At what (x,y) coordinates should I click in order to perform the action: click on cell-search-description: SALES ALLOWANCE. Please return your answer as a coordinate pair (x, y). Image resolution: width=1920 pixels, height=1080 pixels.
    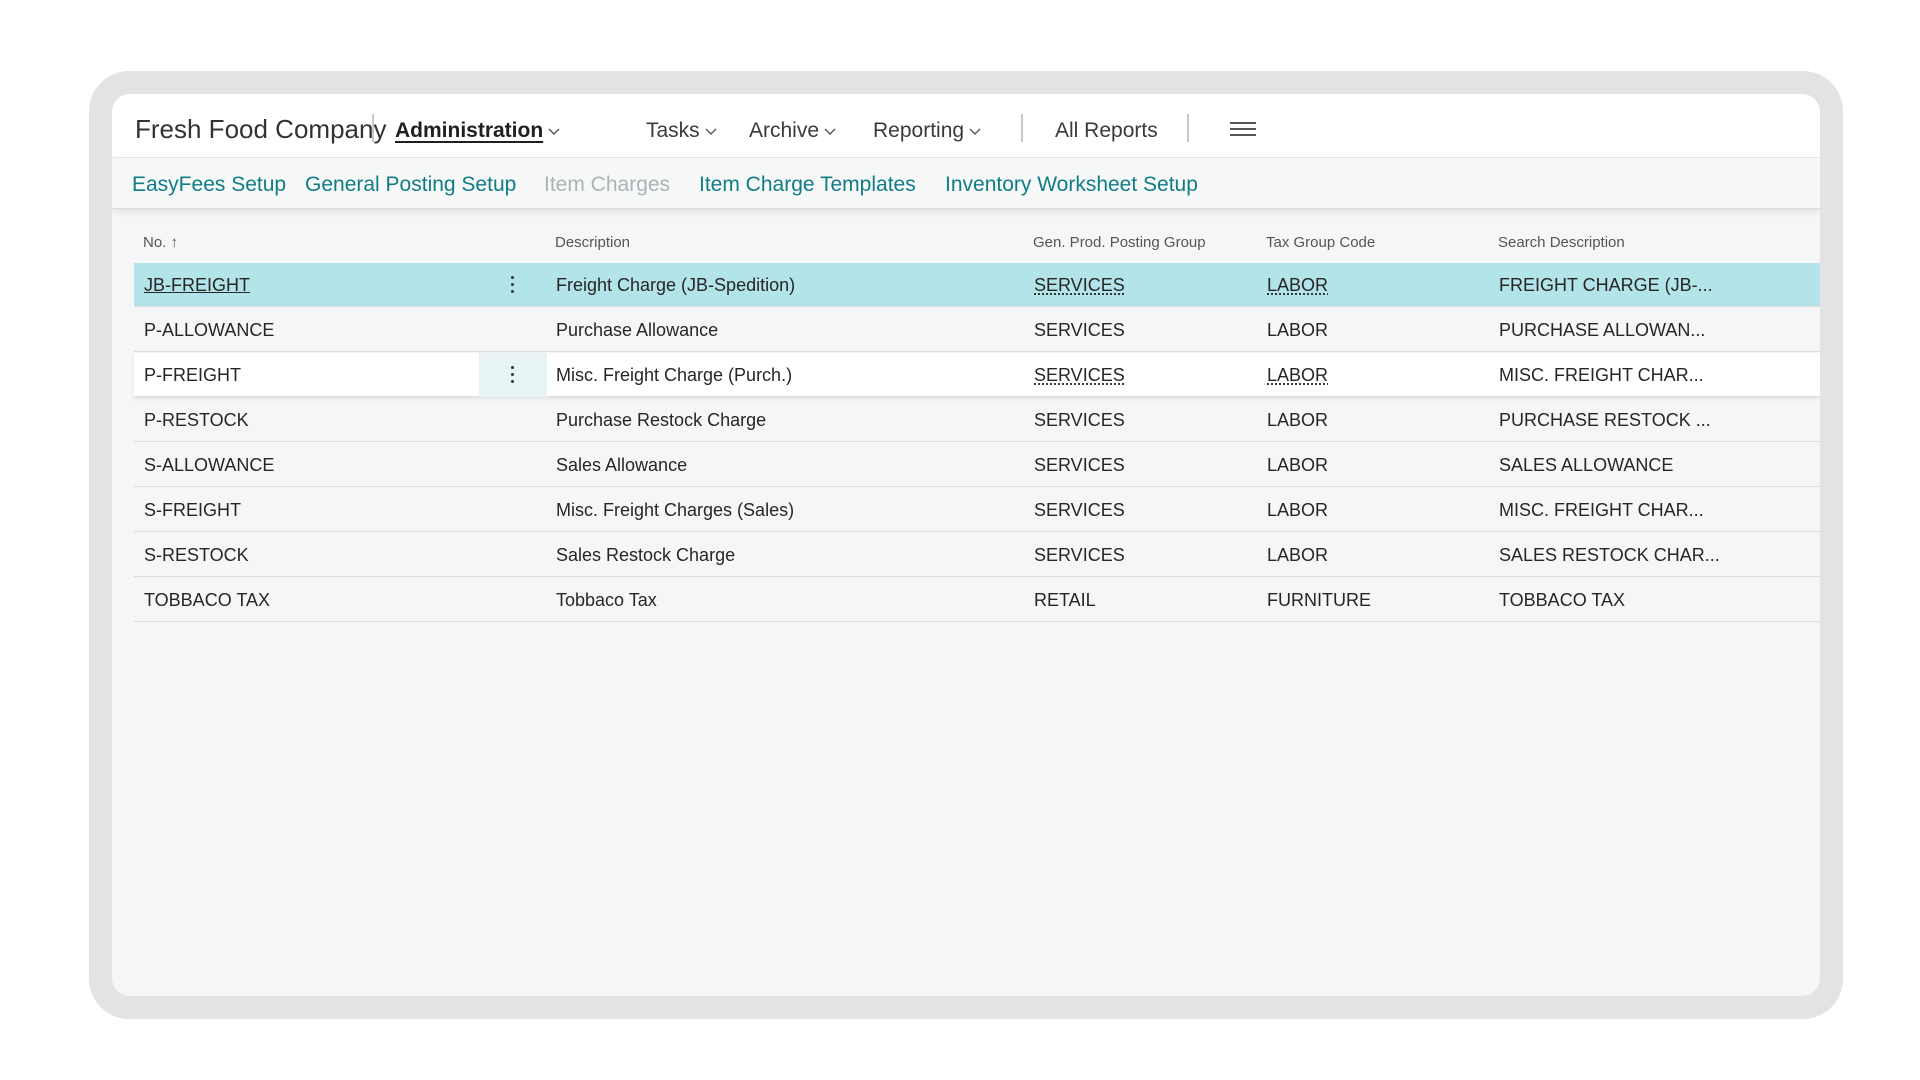
    Looking at the image, I should click on (1586, 465).